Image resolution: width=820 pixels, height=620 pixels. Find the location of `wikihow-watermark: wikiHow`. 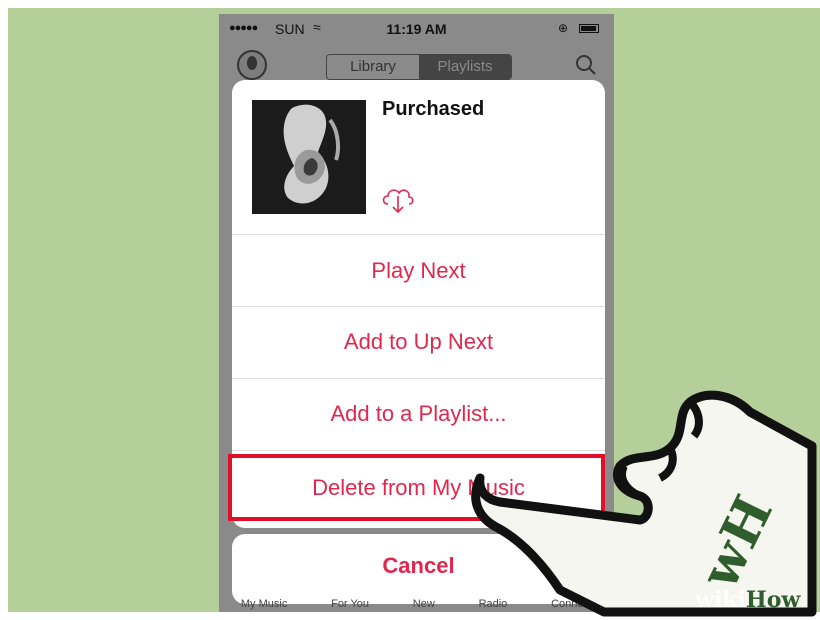

wikihow-watermark: wikiHow is located at coordinates (747, 600).